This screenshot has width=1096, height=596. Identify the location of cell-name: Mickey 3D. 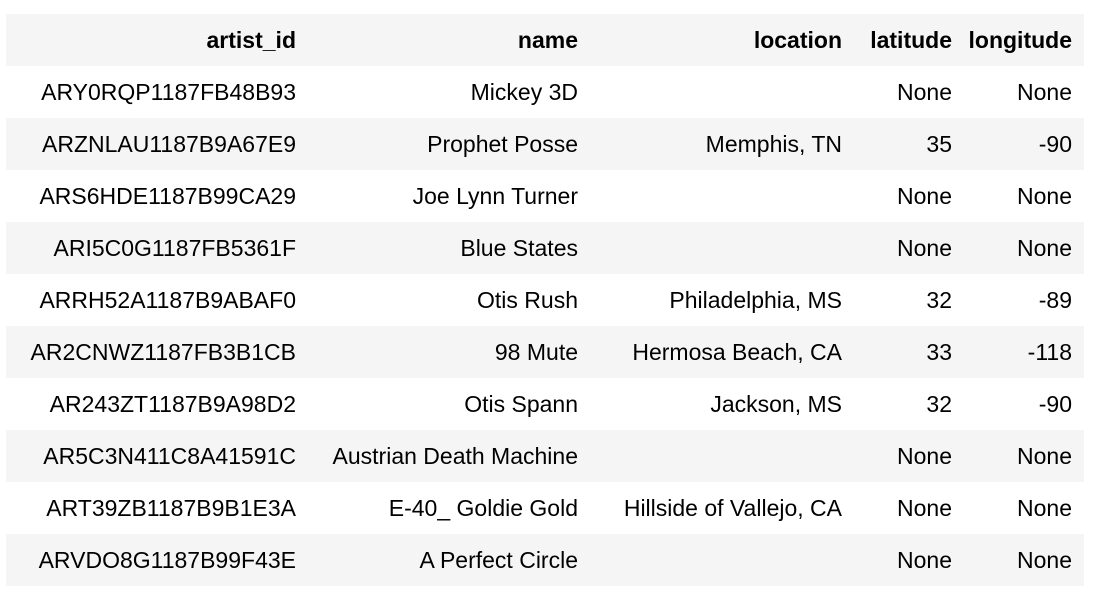
(449, 92).